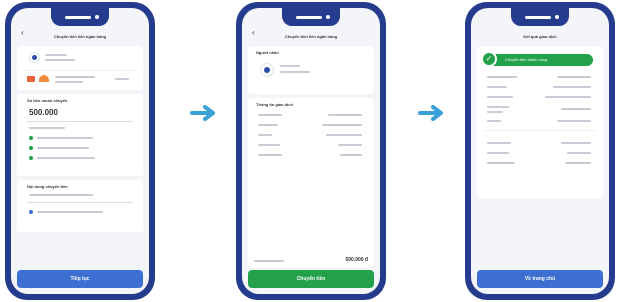 The height and width of the screenshot is (302, 620). Describe the element at coordinates (267, 52) in the screenshot. I see `section-recipient-label: Người nhận` at that location.